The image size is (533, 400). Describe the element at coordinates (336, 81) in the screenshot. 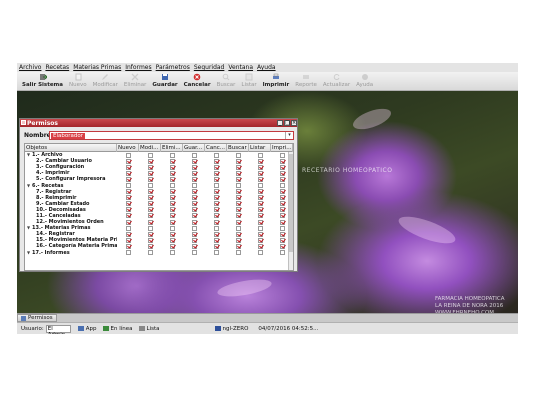

I see `actualizar-button: Actualizar` at that location.